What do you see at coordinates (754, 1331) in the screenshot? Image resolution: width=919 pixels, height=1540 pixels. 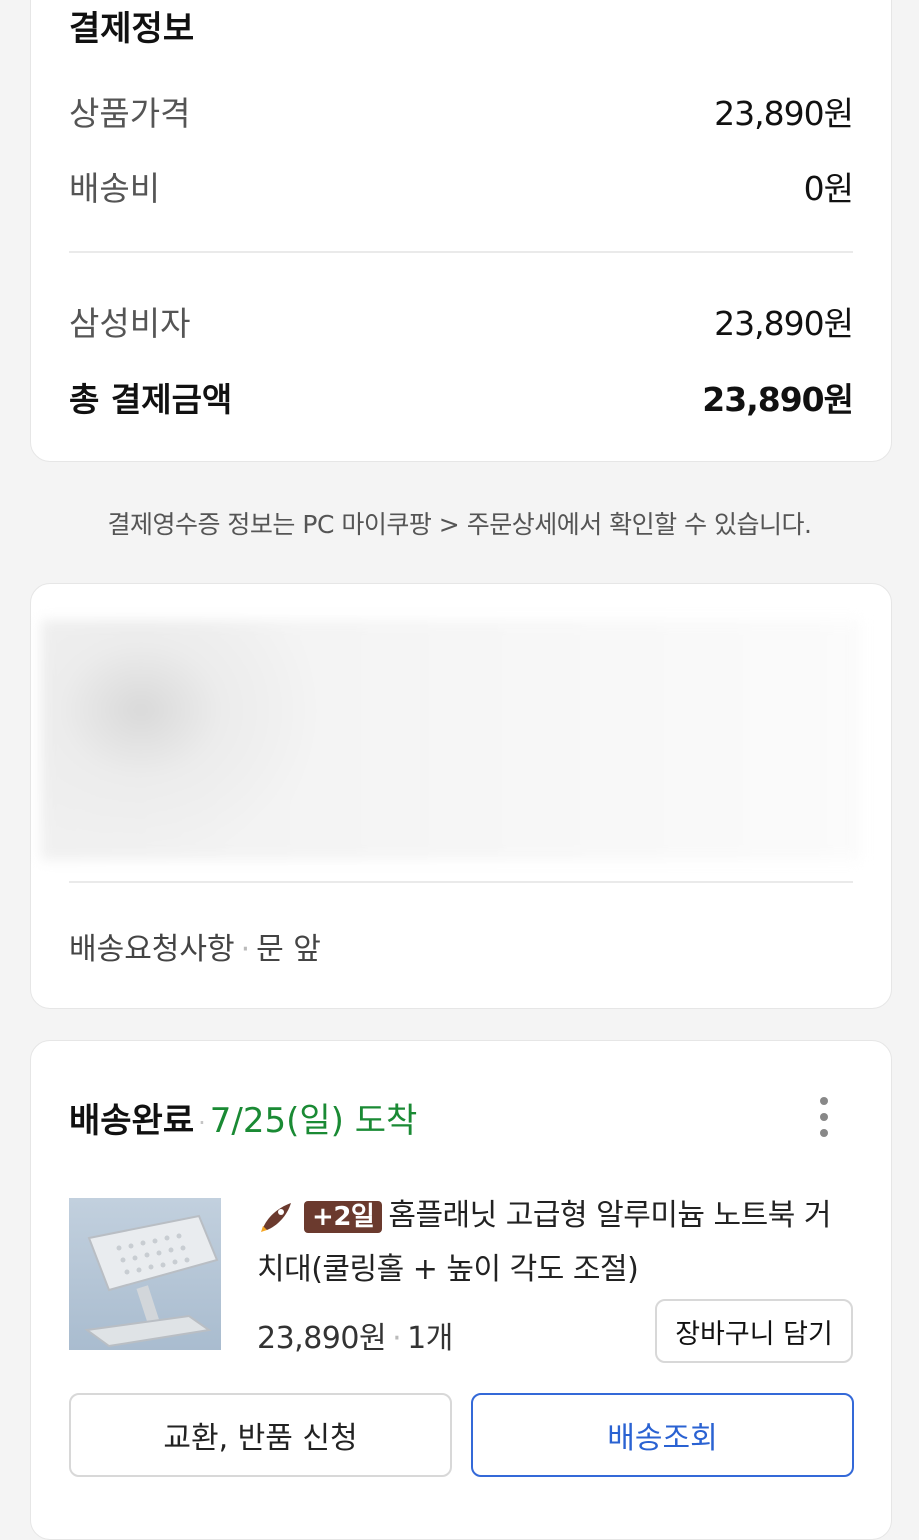 I see `add-to-cart-button: 장바구니 담기` at bounding box center [754, 1331].